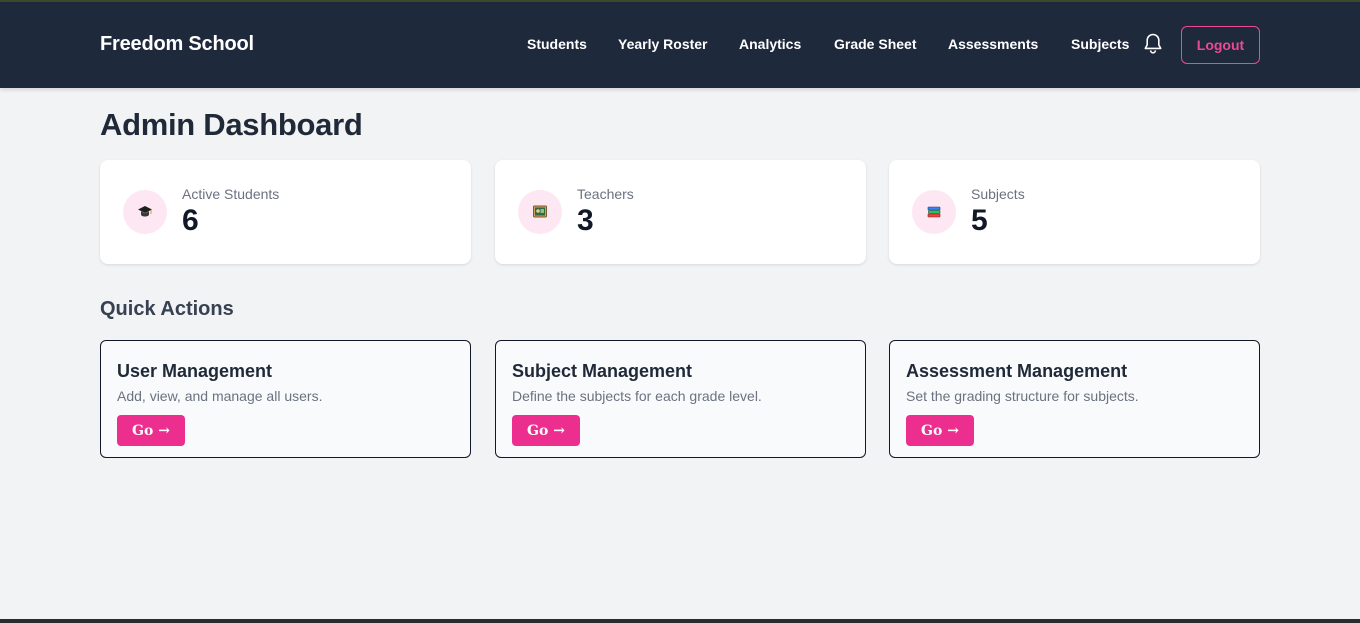 This screenshot has width=1360, height=623. I want to click on stat-value: 5, so click(979, 220).